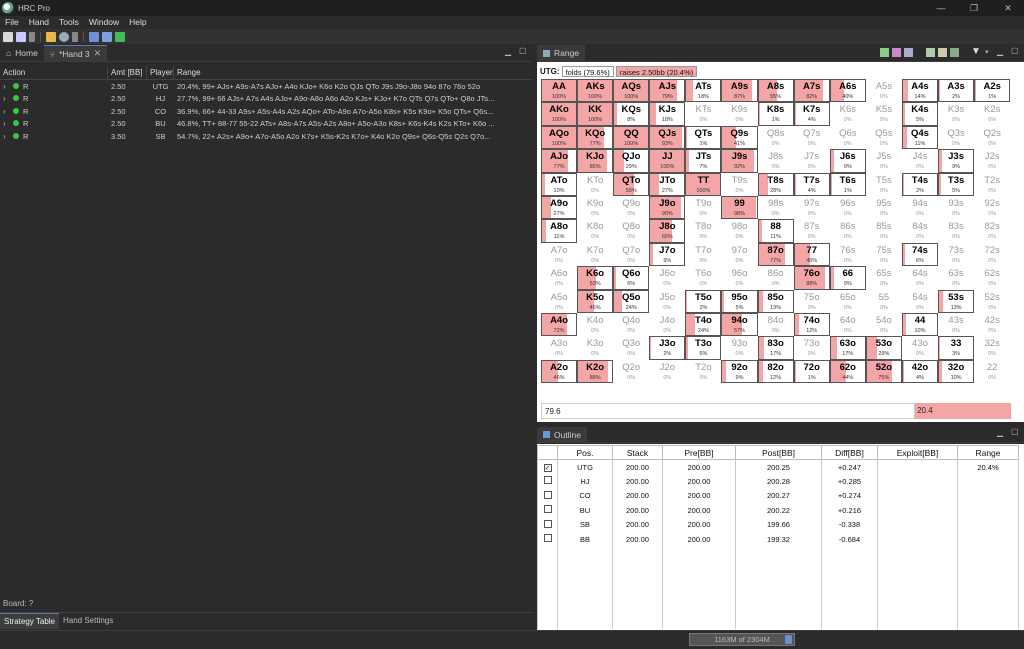 The image size is (1024, 649). What do you see at coordinates (920, 371) in the screenshot?
I see `hand-cell: 42o 4%` at bounding box center [920, 371].